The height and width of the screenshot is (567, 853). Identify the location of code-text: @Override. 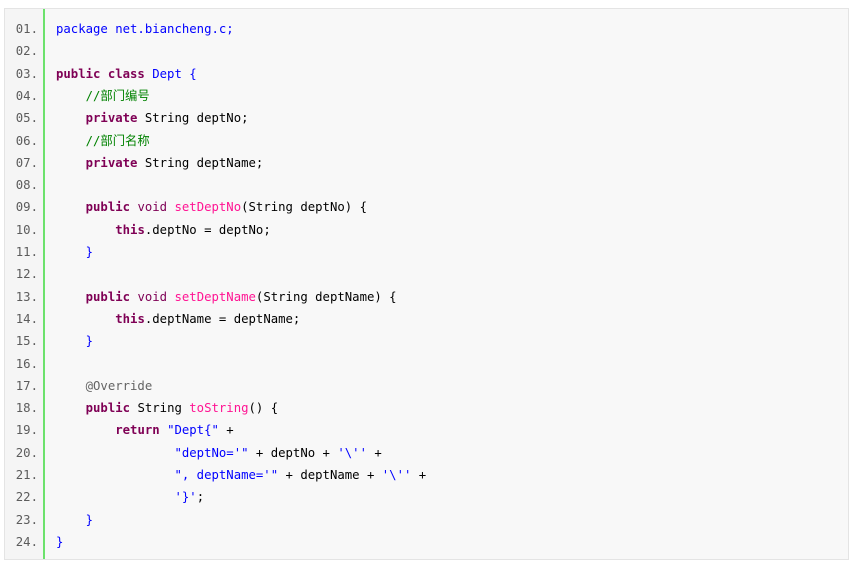
(104, 386).